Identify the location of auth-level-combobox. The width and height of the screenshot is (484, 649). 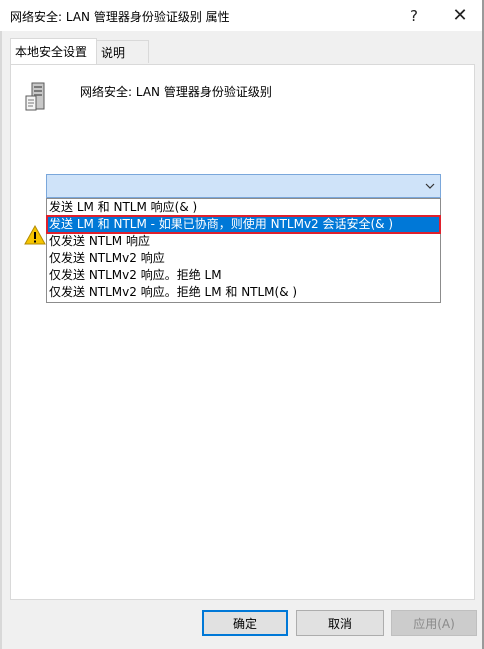
(243, 186).